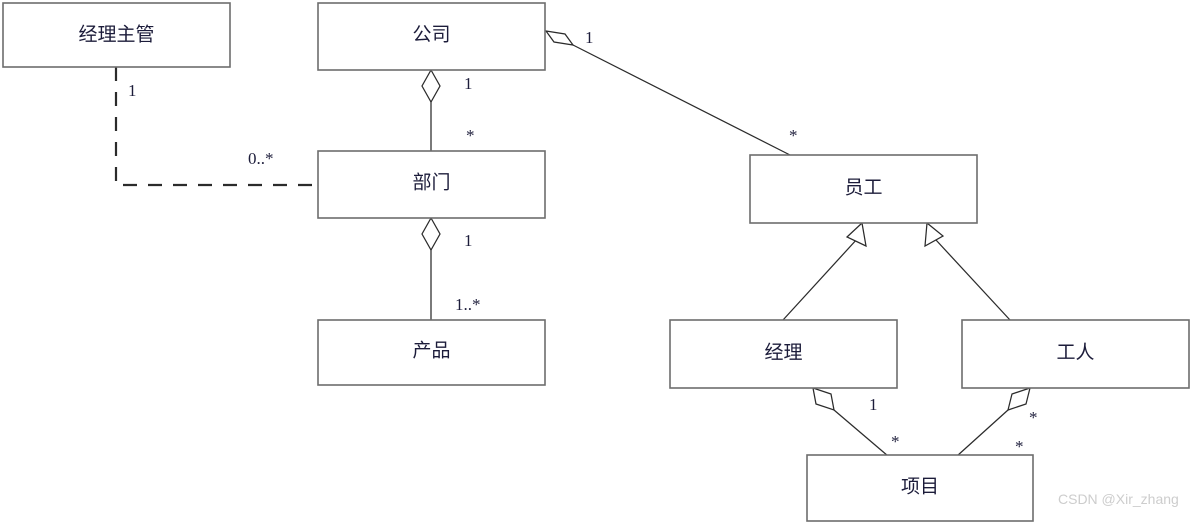 This screenshot has width=1192, height=525. Describe the element at coordinates (820, 279) in the screenshot. I see `generalization-line-manager-employee` at that location.